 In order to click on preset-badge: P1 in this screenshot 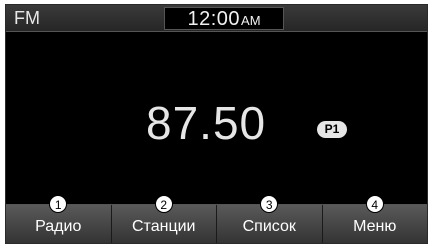, I will do `click(332, 129)`.